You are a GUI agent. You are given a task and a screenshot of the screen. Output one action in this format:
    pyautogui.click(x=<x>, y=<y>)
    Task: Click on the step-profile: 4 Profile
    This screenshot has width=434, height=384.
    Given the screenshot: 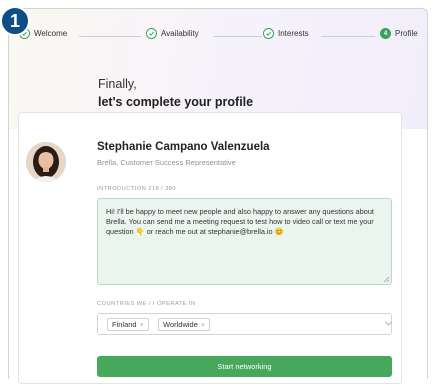 What is the action you would take?
    pyautogui.click(x=399, y=33)
    